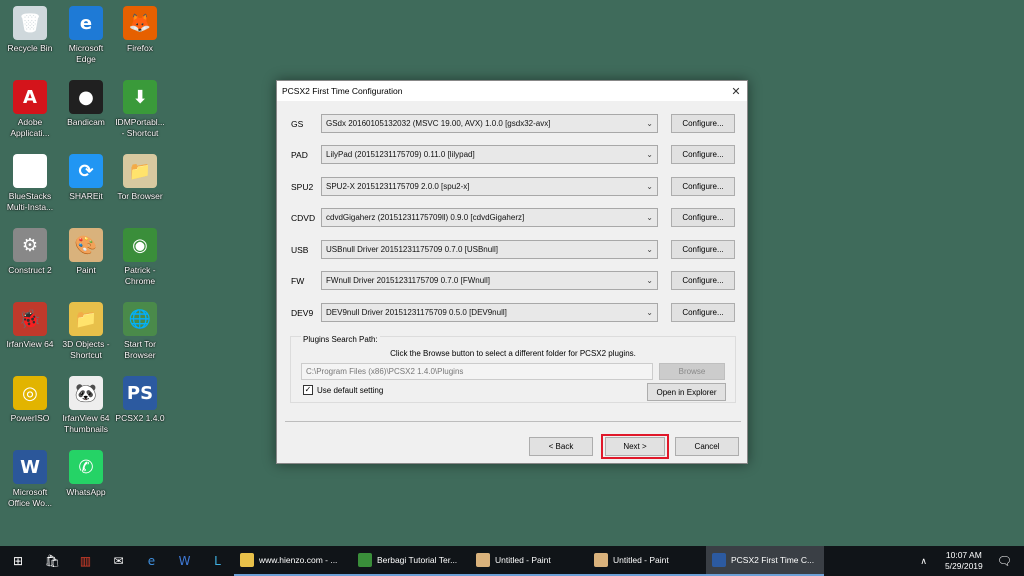 The width and height of the screenshot is (1024, 576). I want to click on taskbar-app-2: Untitled - Paint, so click(529, 561).